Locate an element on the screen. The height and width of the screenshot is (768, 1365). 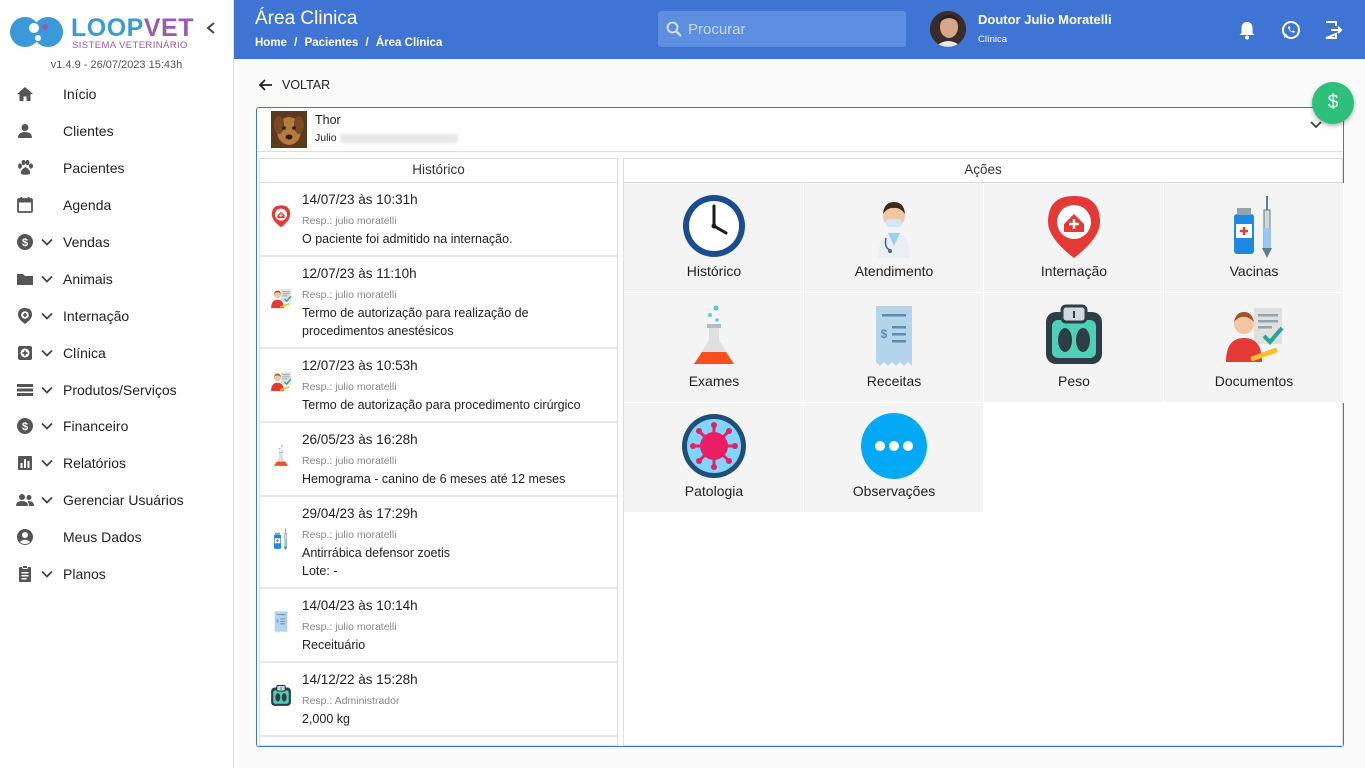
breadcrumb-patients: Pacientes is located at coordinates (332, 43).